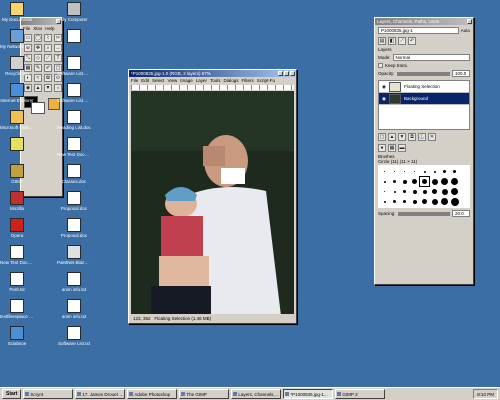 This screenshot has height=400, width=500. Describe the element at coordinates (360, 394) in the screenshot. I see `taskbar-button: GIMP 2` at that location.